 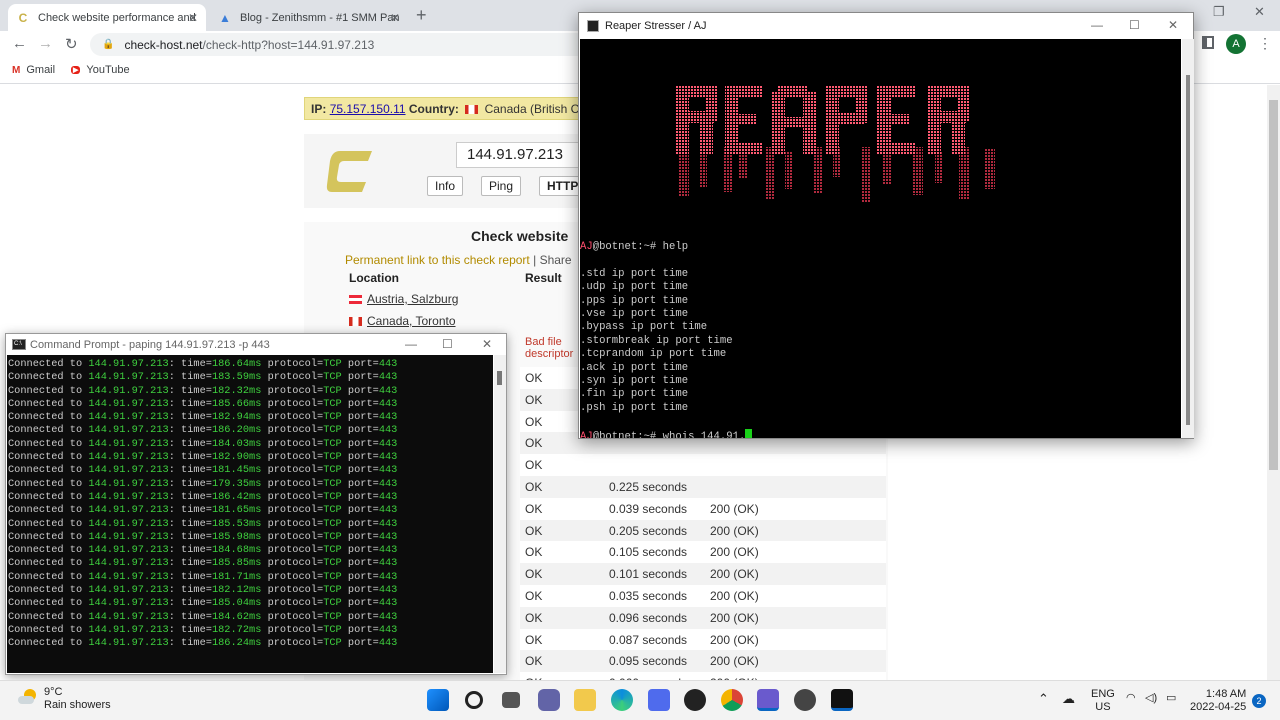 What do you see at coordinates (695, 700) in the screenshot?
I see `app-icon` at bounding box center [695, 700].